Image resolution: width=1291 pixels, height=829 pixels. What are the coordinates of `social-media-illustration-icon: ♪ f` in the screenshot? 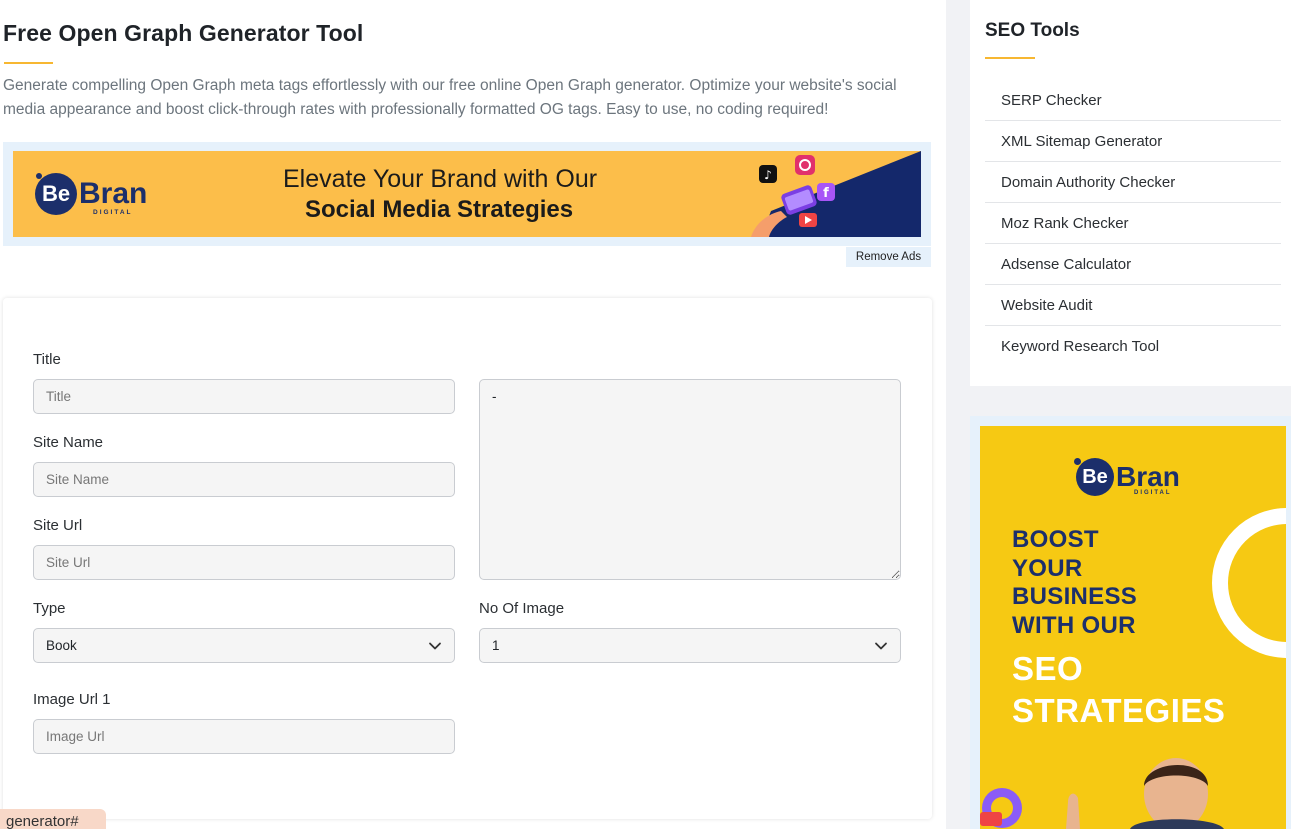 It's located at (836, 194).